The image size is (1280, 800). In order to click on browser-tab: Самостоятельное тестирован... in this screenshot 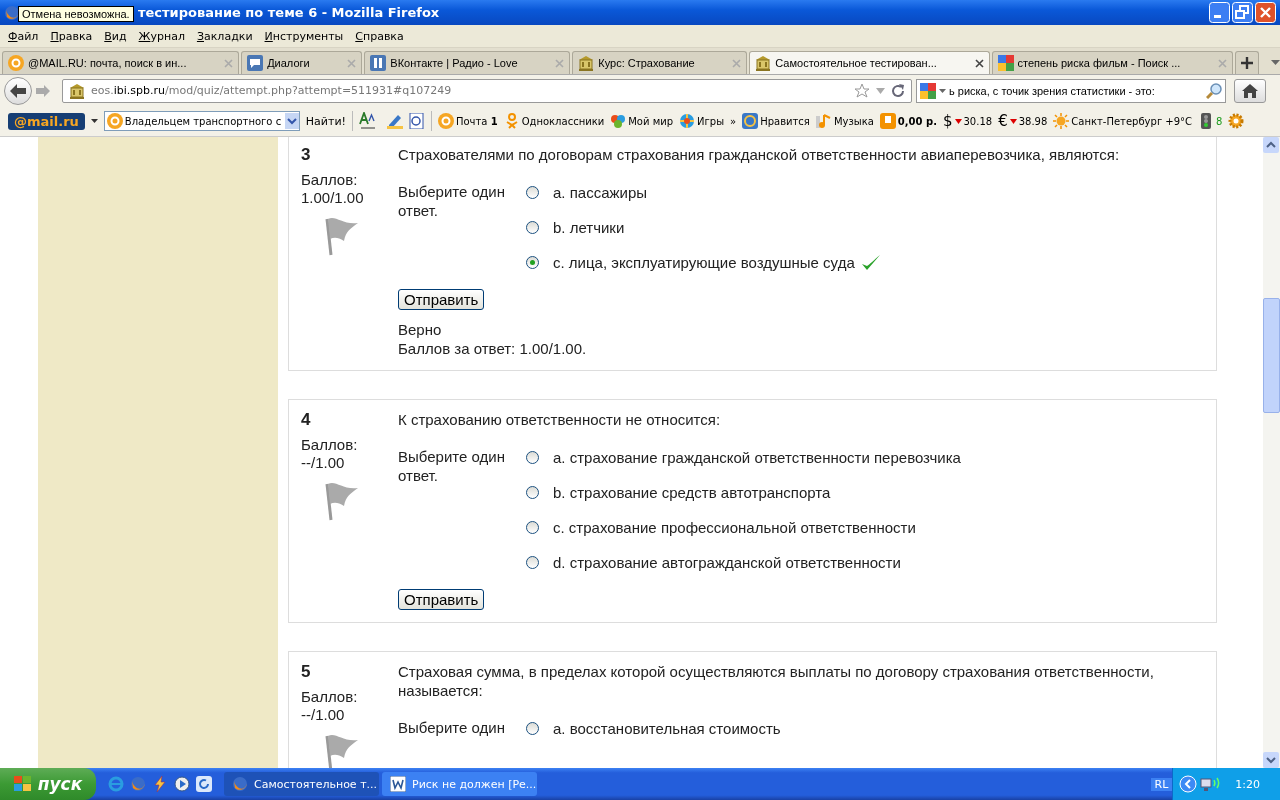, I will do `click(869, 62)`.